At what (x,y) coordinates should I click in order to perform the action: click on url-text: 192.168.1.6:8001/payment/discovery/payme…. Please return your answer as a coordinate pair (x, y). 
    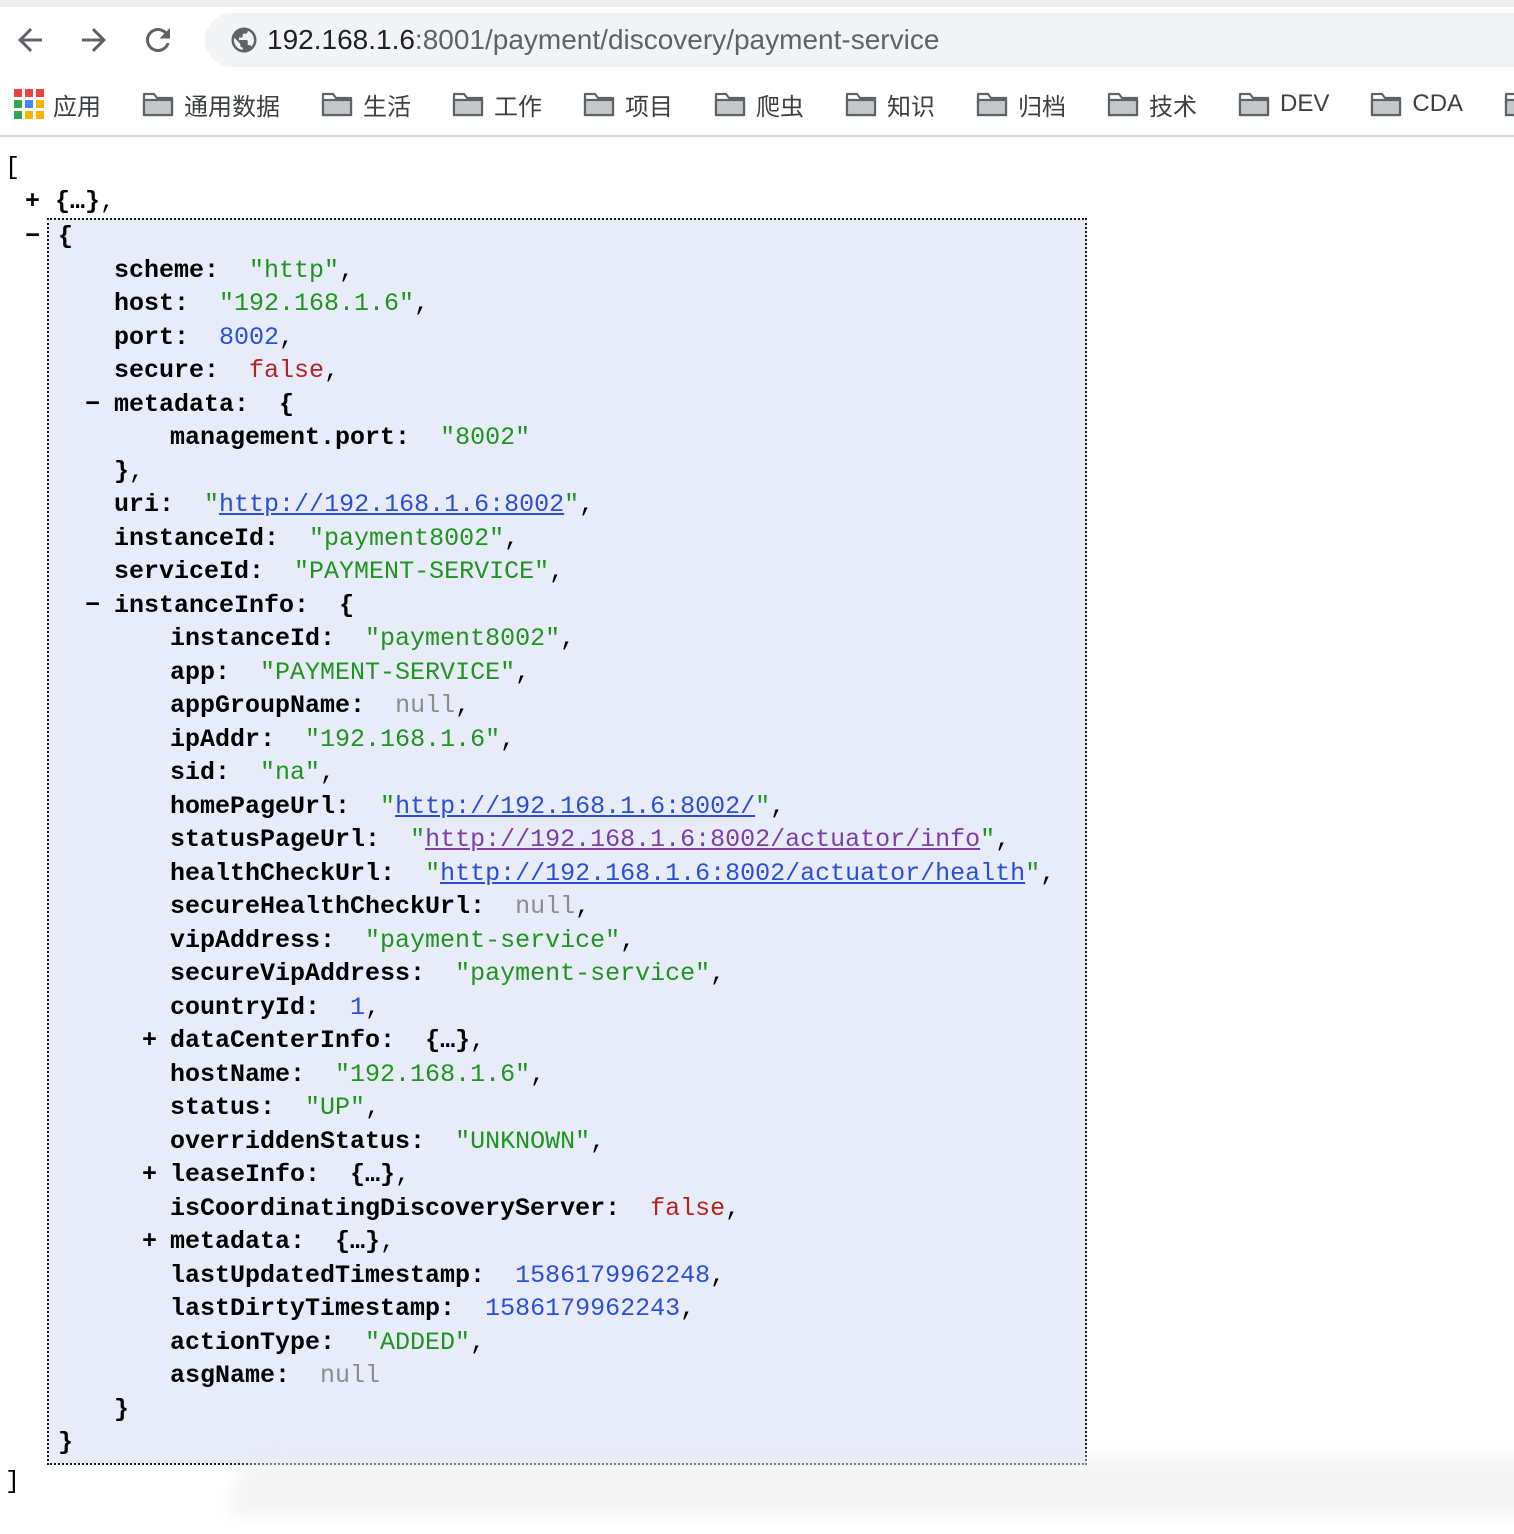
    Looking at the image, I should click on (603, 40).